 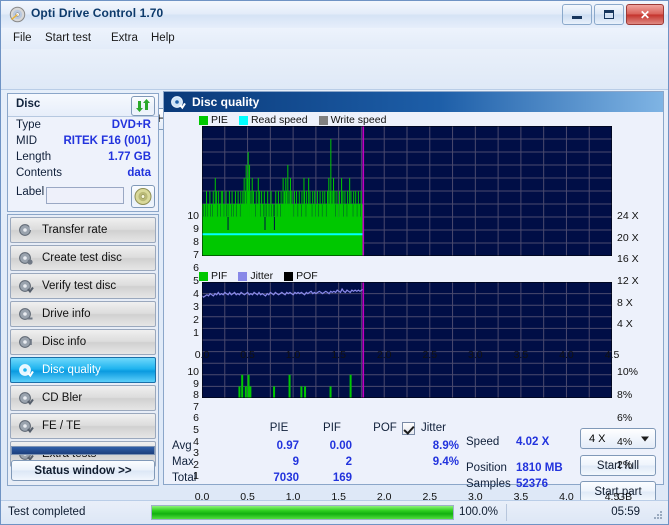 I want to click on stats-total-pie: 7030, so click(x=286, y=478).